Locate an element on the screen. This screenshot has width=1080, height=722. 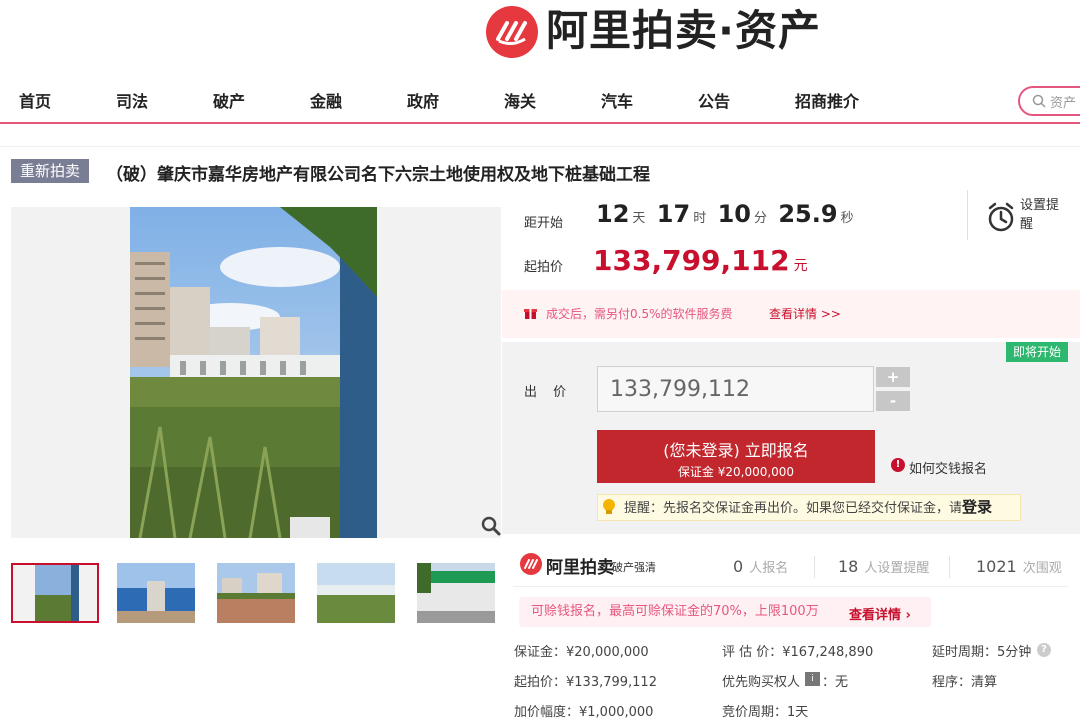
starting-price: 133,799,112 元 is located at coordinates (700, 260).